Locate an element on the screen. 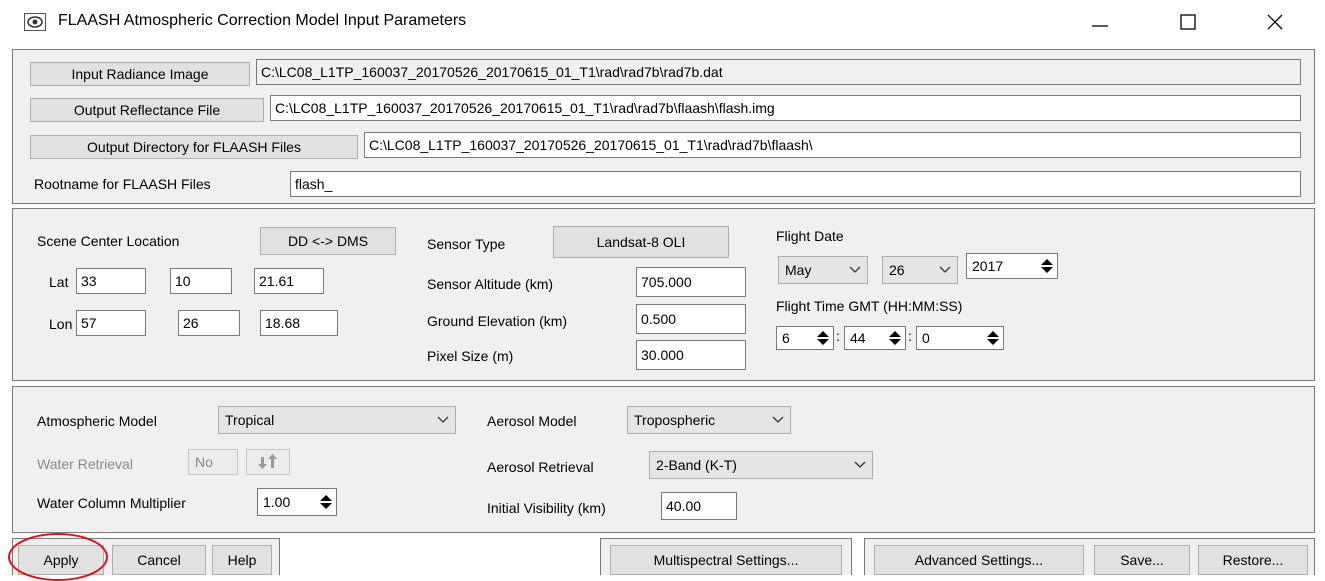  flight-year-value: 2017 is located at coordinates (988, 266).